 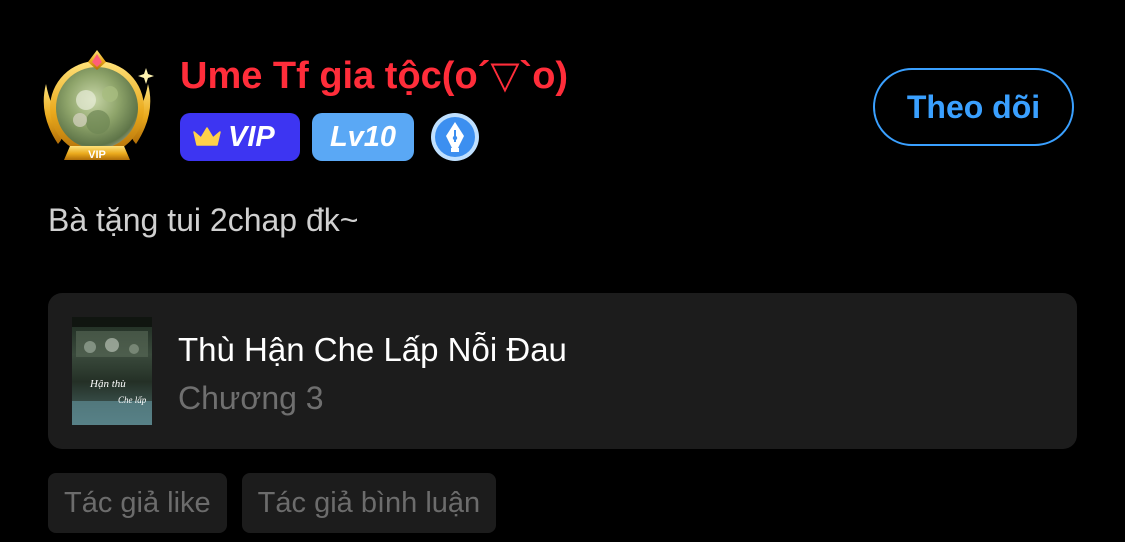 What do you see at coordinates (132, 400) in the screenshot?
I see `cover-text-line2: Che lấp` at bounding box center [132, 400].